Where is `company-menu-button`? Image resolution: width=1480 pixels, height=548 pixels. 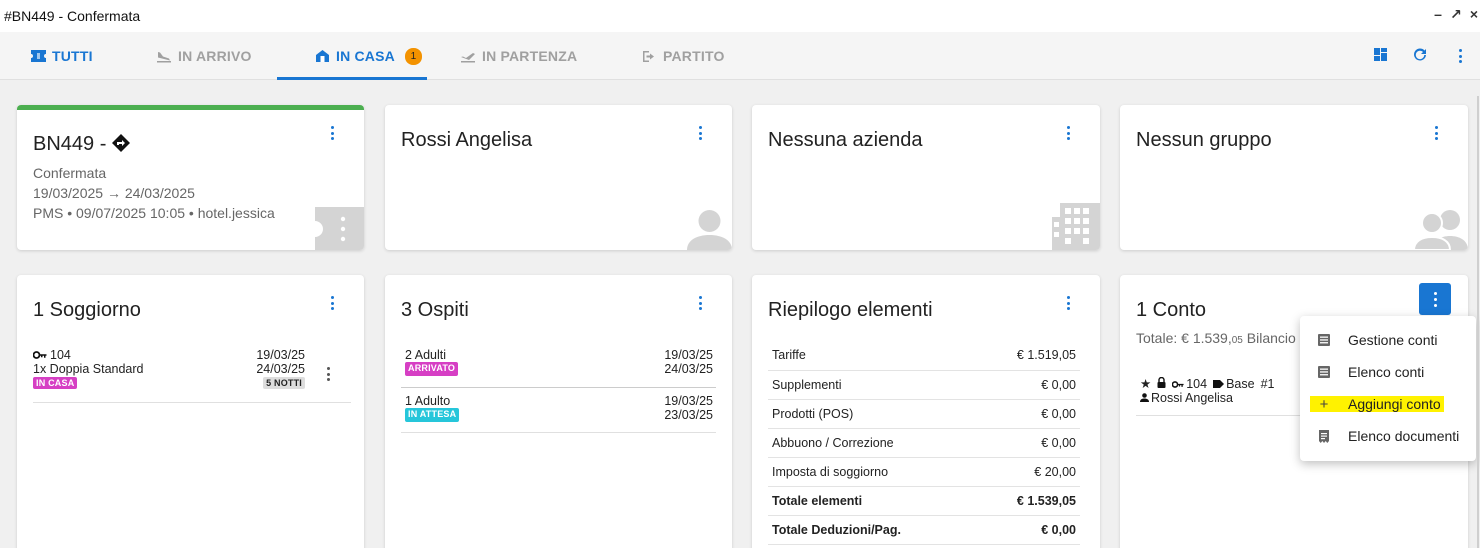 company-menu-button is located at coordinates (1068, 133).